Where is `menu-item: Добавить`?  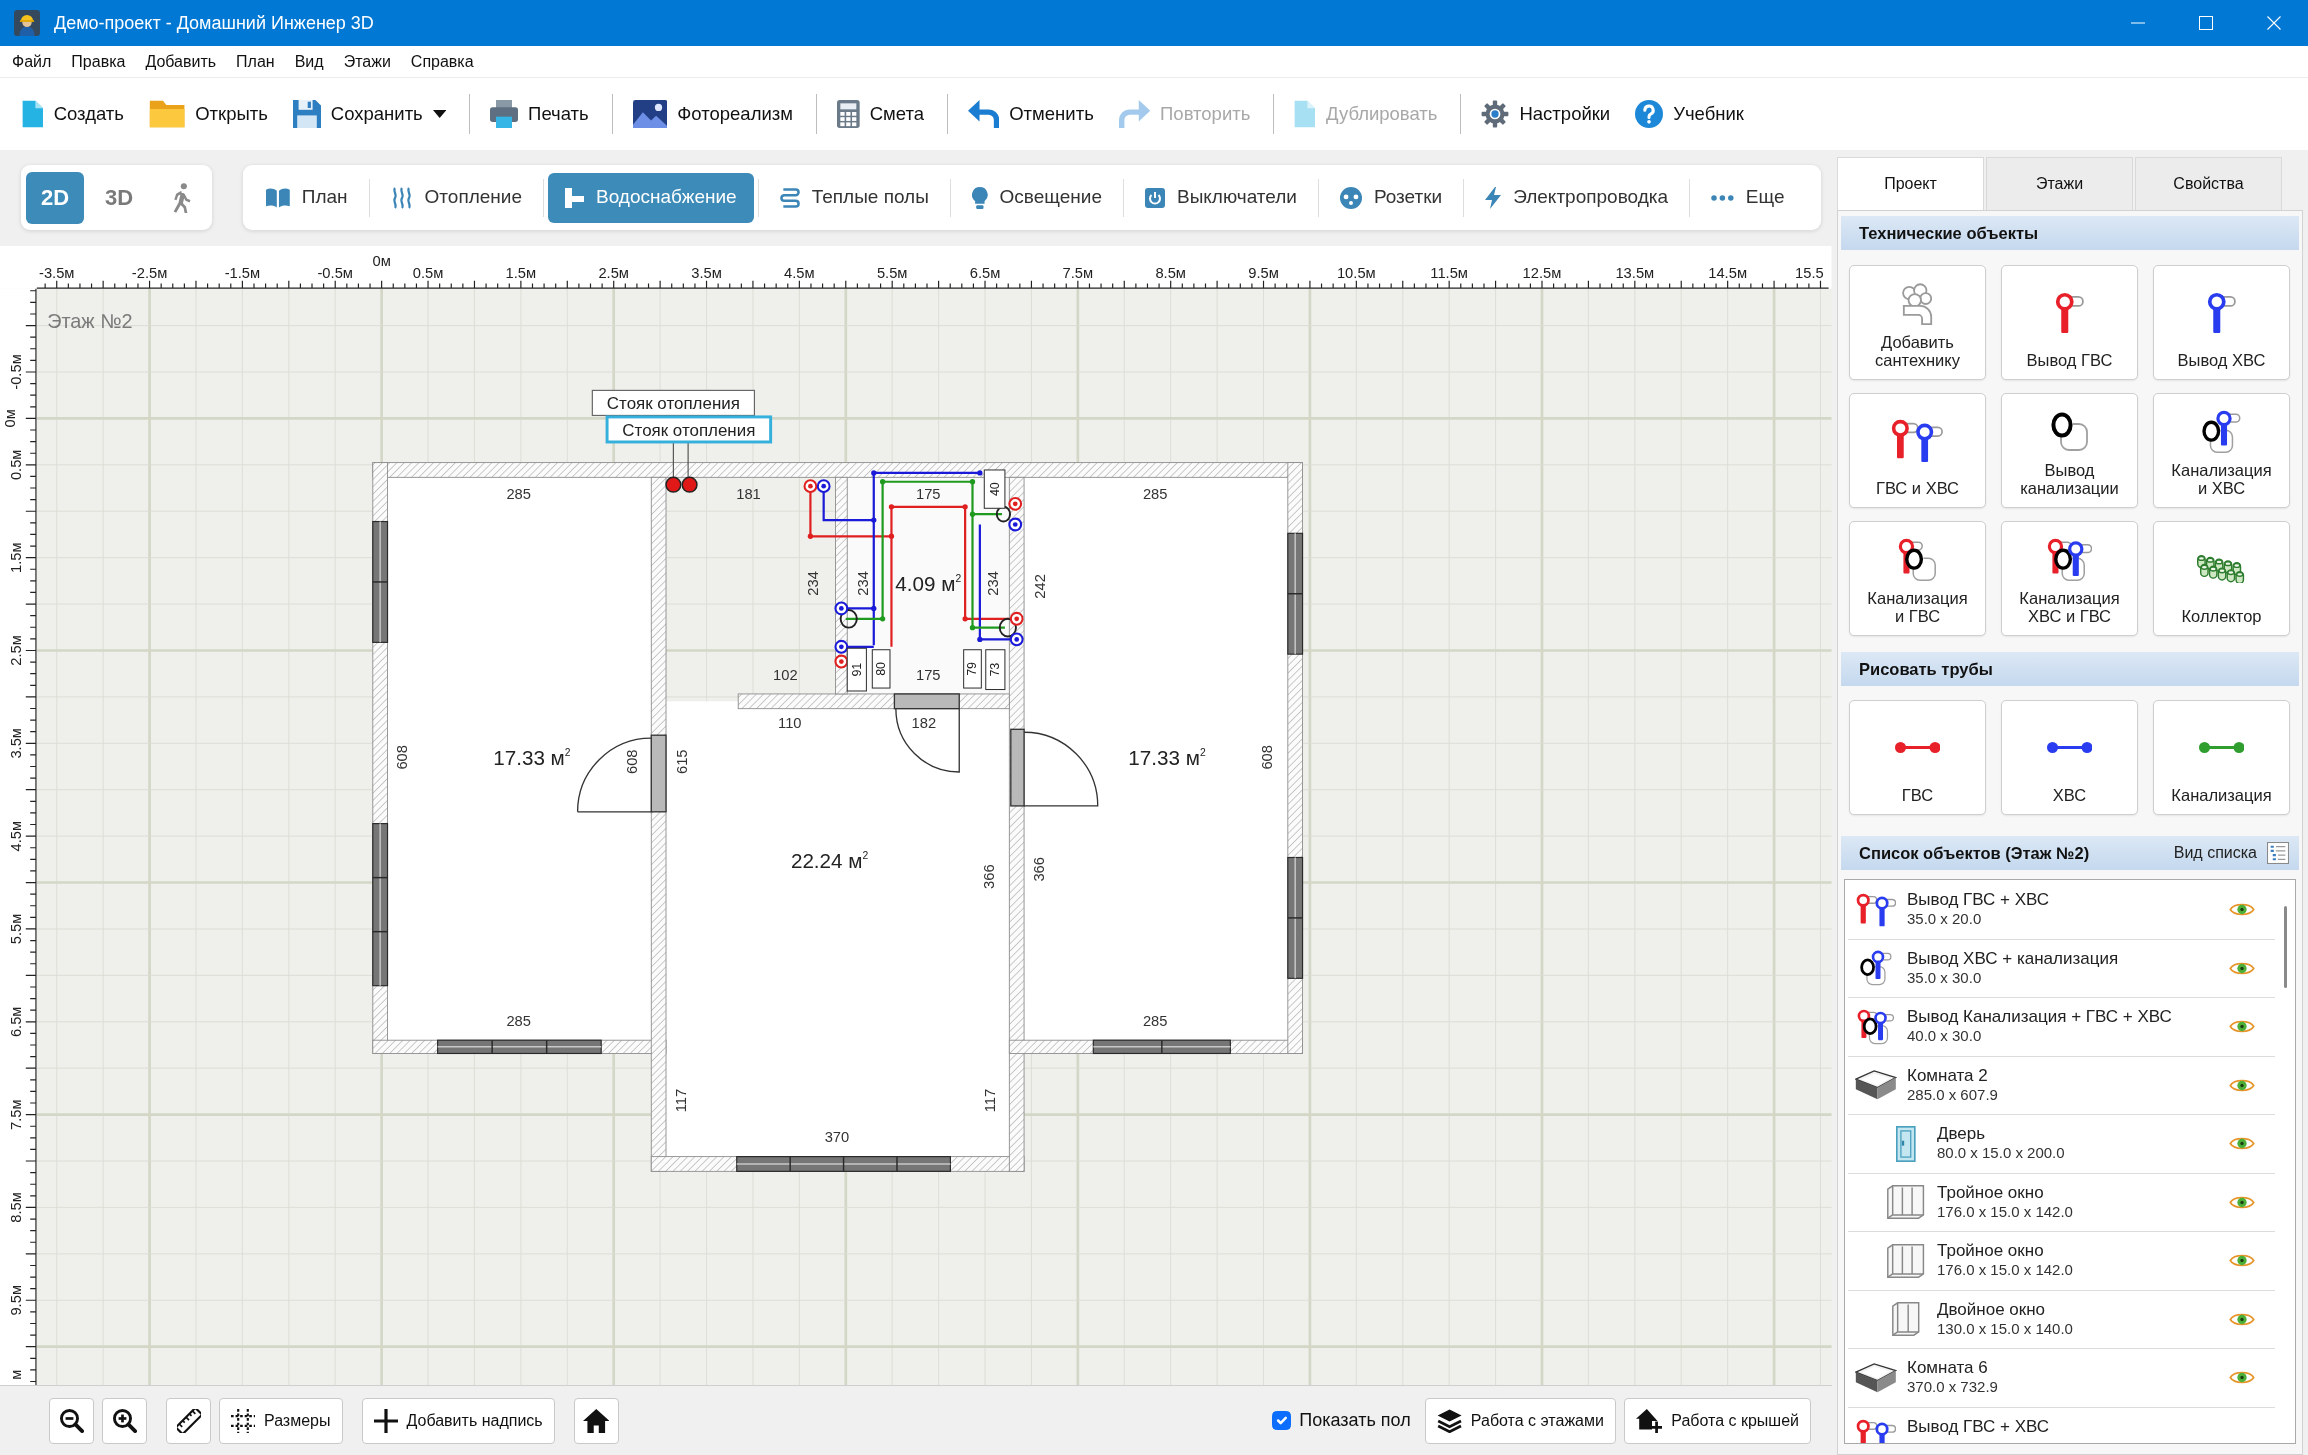
menu-item: Добавить is located at coordinates (181, 61).